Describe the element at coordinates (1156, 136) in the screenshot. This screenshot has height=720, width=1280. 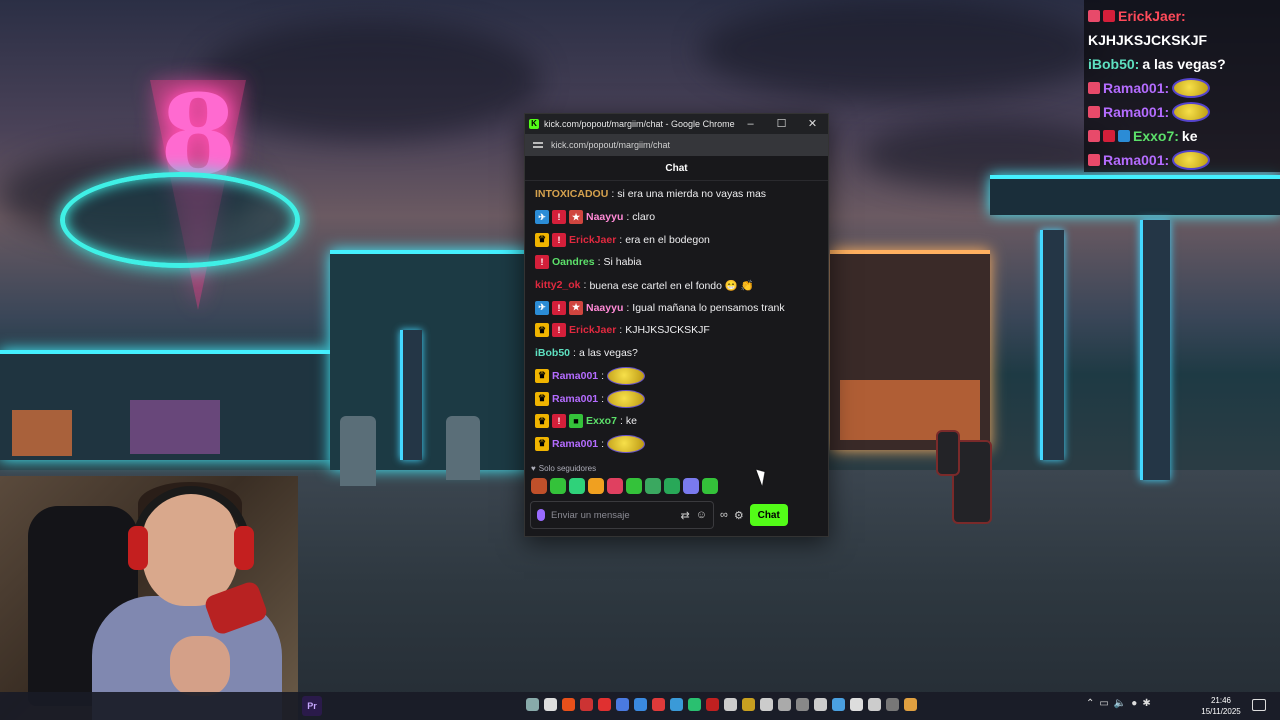
I see `overlay-username: Exxo7:` at that location.